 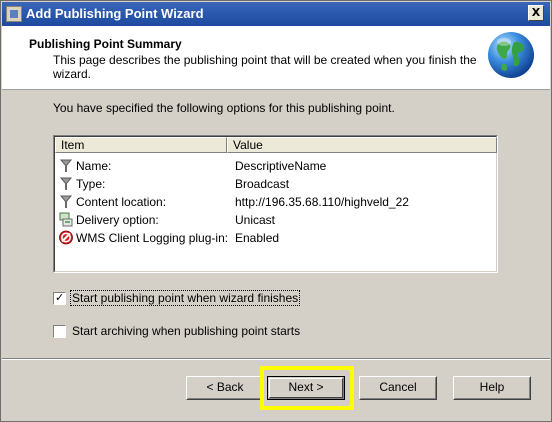 I want to click on footer-divider, so click(x=276, y=359).